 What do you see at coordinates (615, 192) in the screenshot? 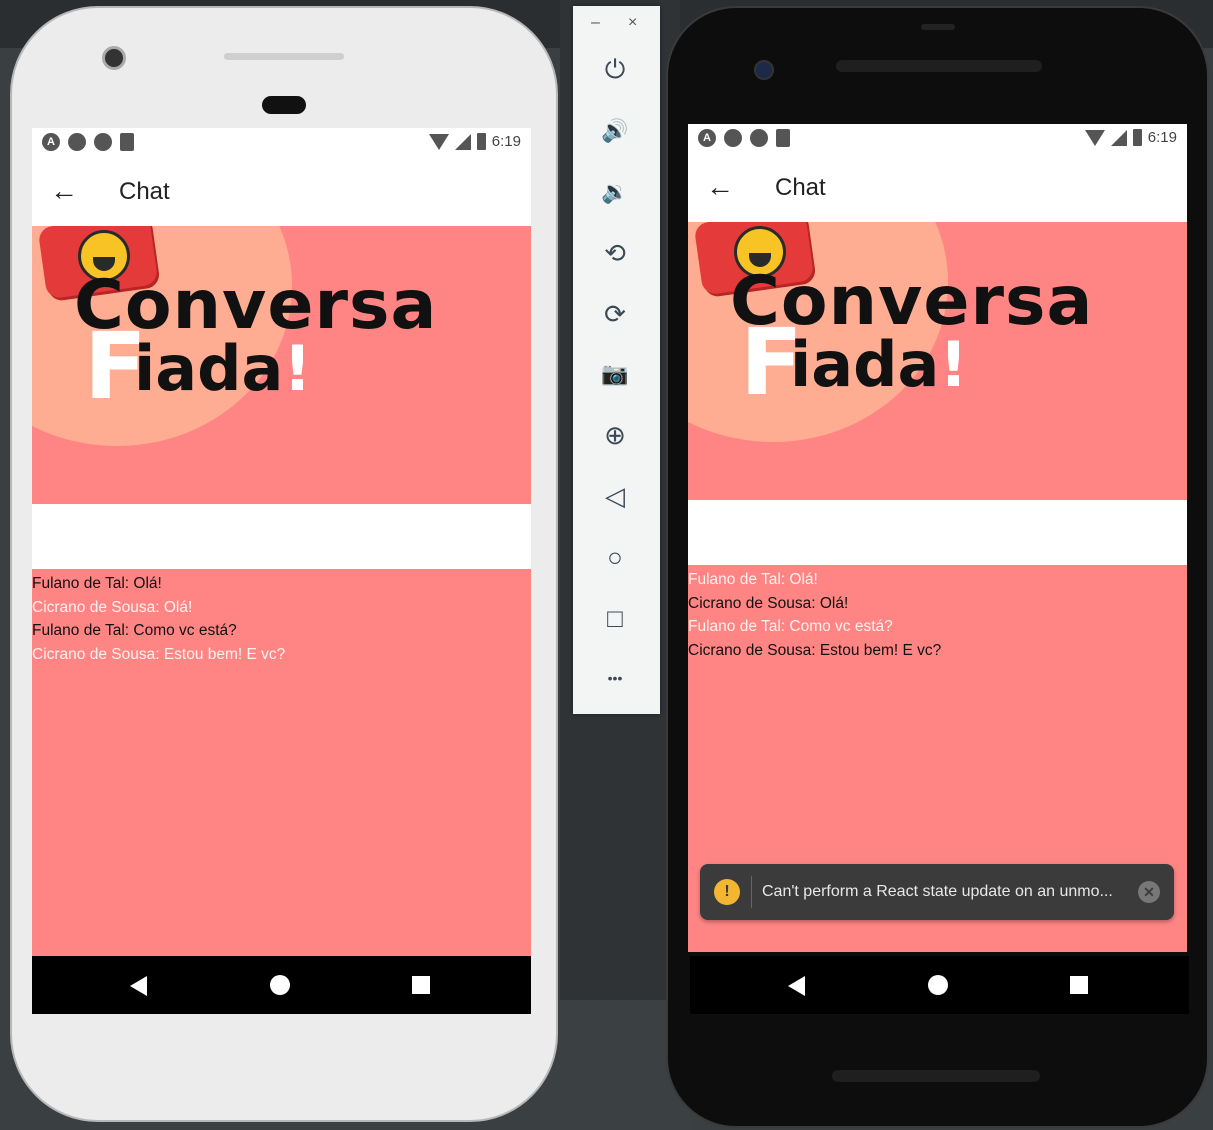
I see `volume-down-icon: 🔉` at bounding box center [615, 192].